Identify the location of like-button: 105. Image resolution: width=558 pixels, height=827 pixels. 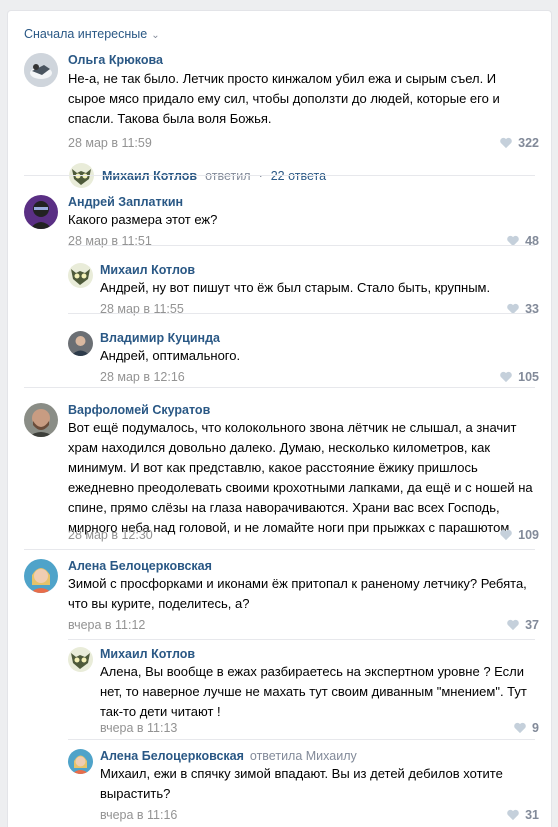
(519, 377).